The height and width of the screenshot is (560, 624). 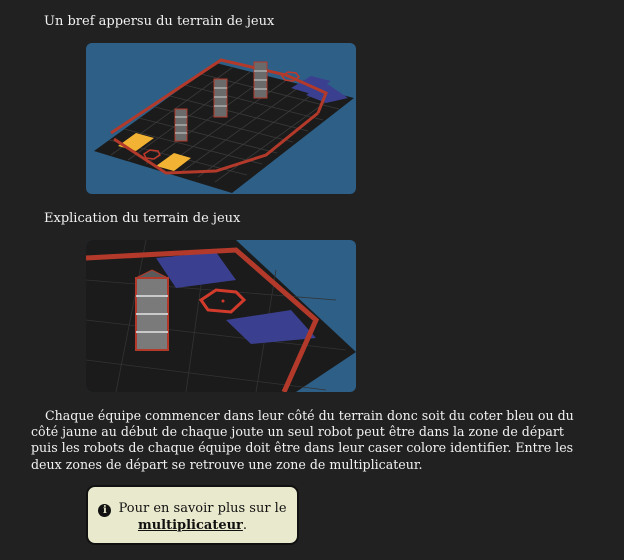 I want to click on overview-heading: Un bref appersu du terrain de jeux, so click(x=159, y=21).